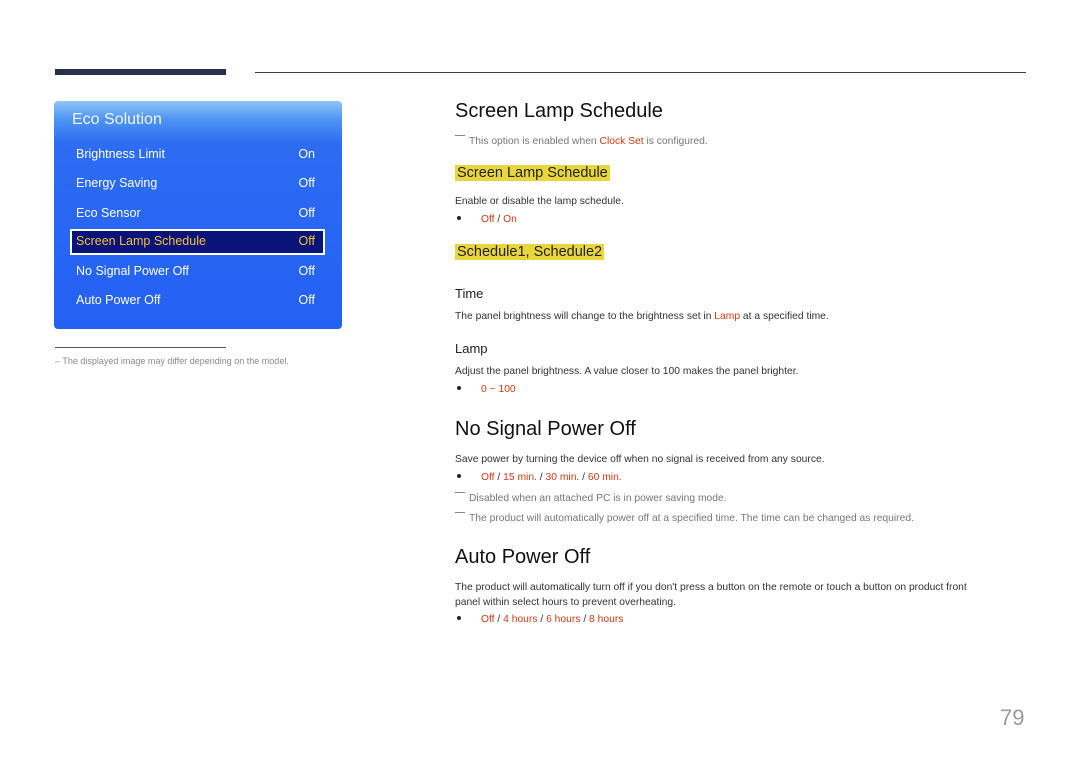 This screenshot has height=763, width=1080. Describe the element at coordinates (562, 477) in the screenshot. I see `option: 30 min.` at that location.